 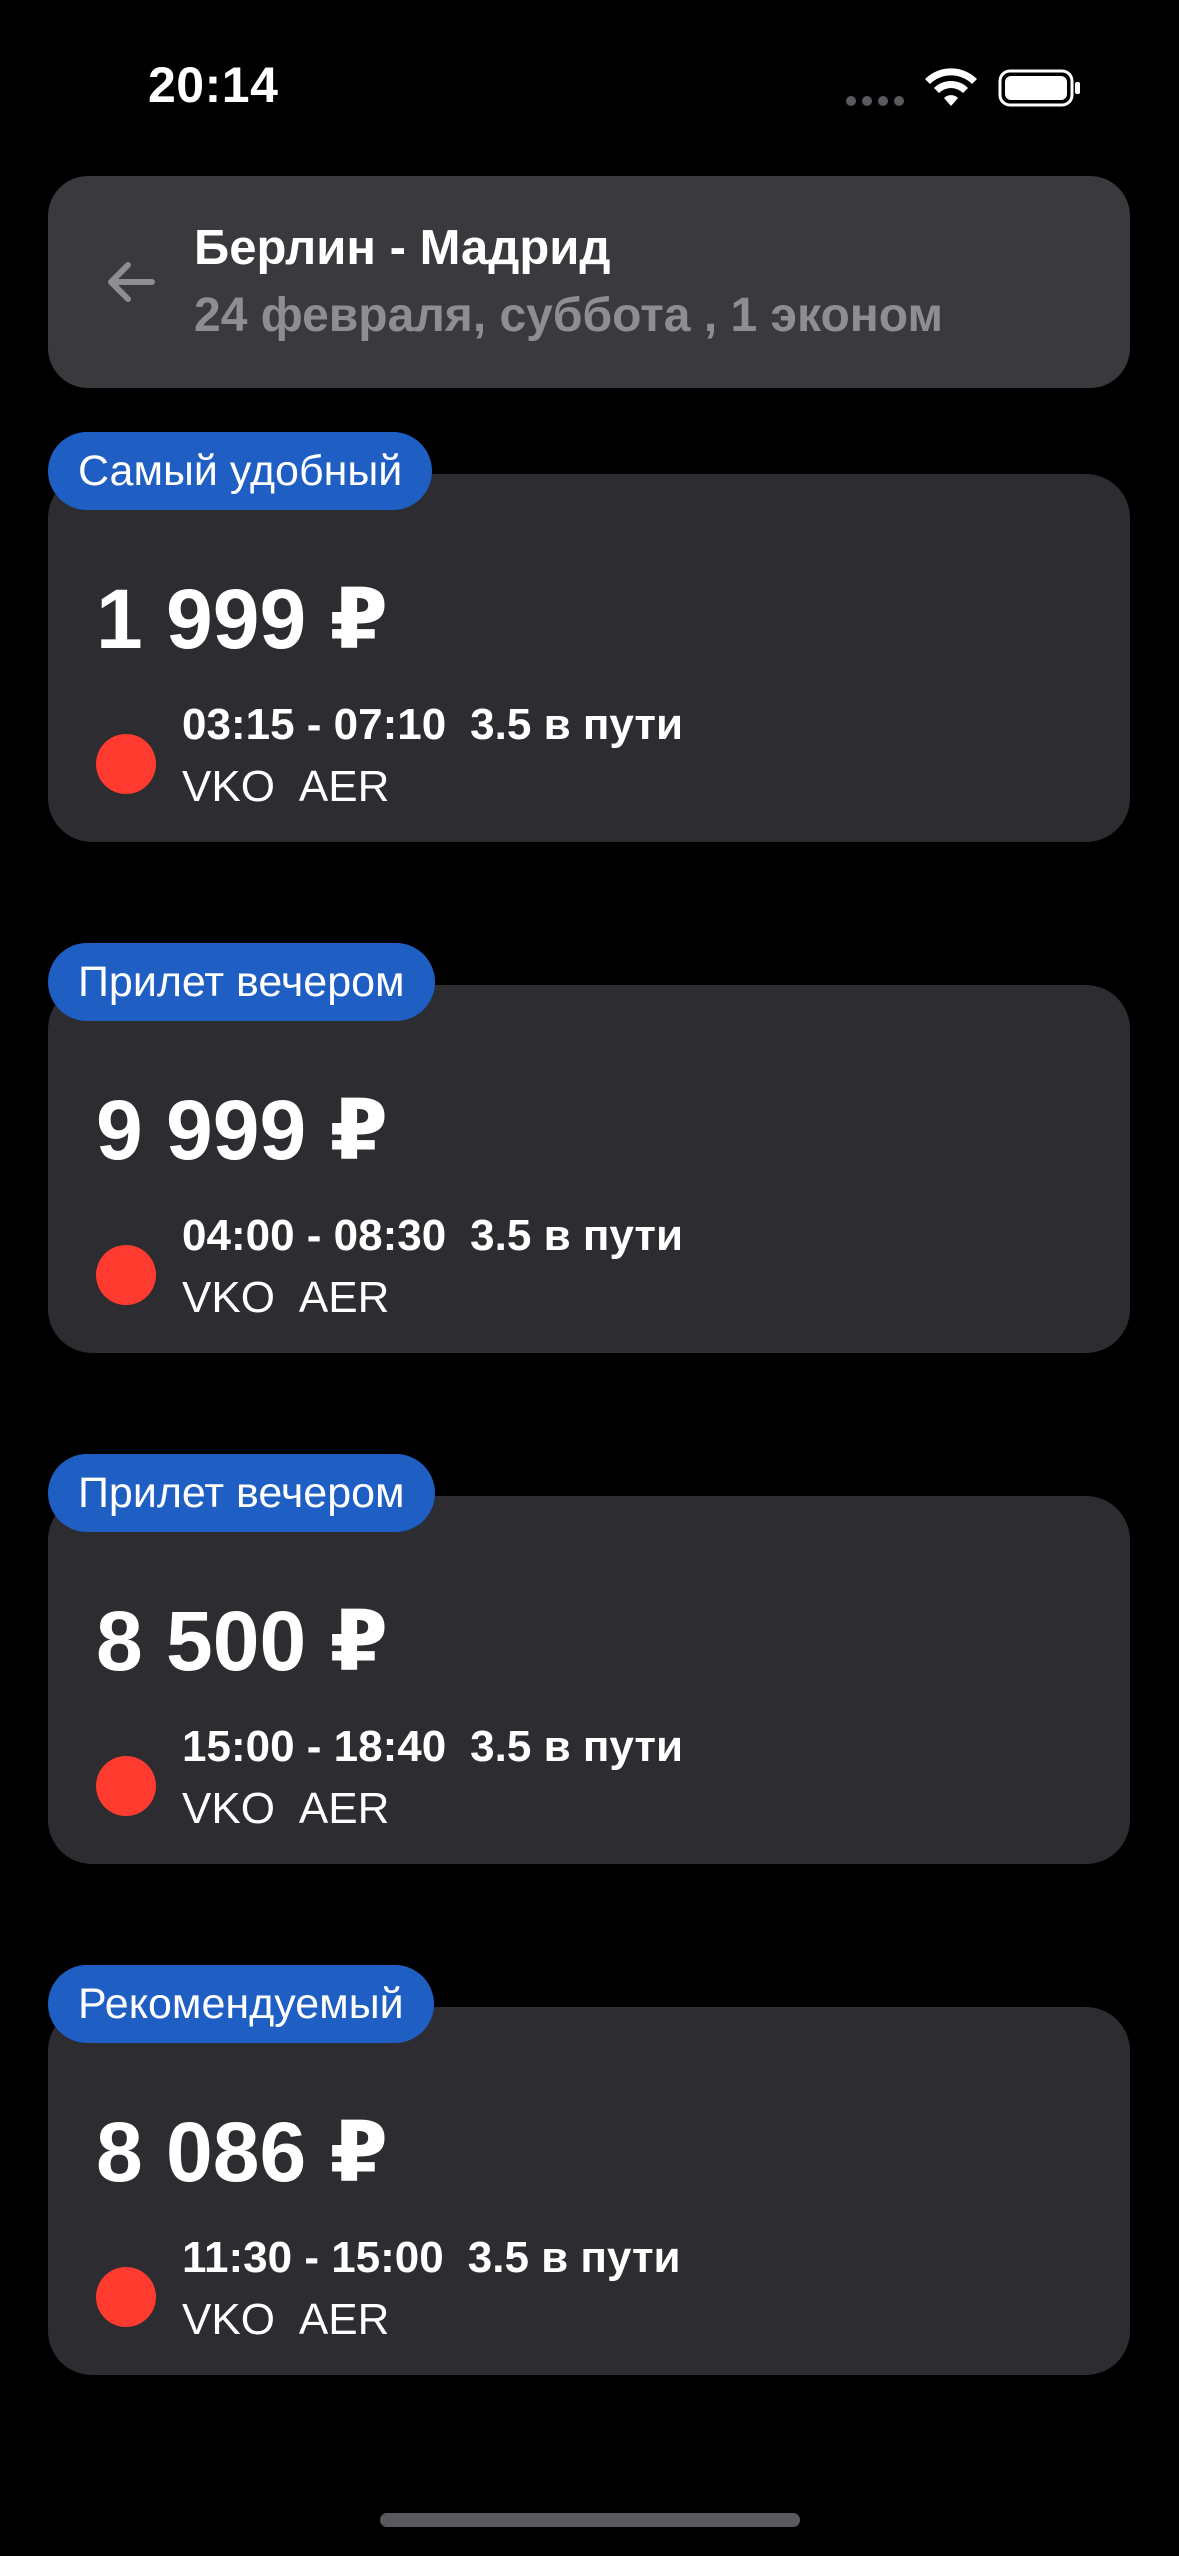 I want to click on offer-card: 1 999 ₽ 03:15 - 07:10 3.5 в пути VKO AER, so click(x=589, y=658).